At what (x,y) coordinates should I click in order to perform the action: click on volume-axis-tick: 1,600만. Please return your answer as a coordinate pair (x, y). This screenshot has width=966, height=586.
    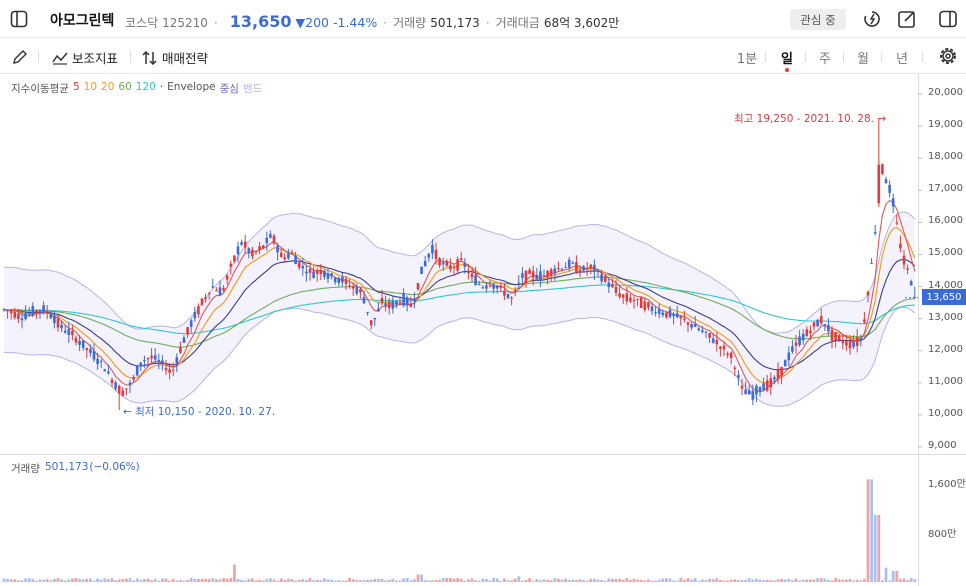
    Looking at the image, I should click on (947, 485).